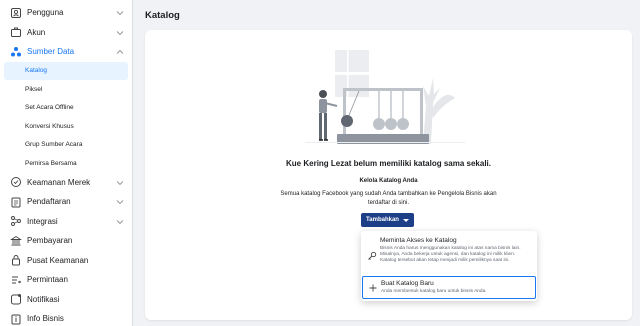 Image resolution: width=640 pixels, height=326 pixels. Describe the element at coordinates (120, 51) in the screenshot. I see `chevron-up-icon` at that location.